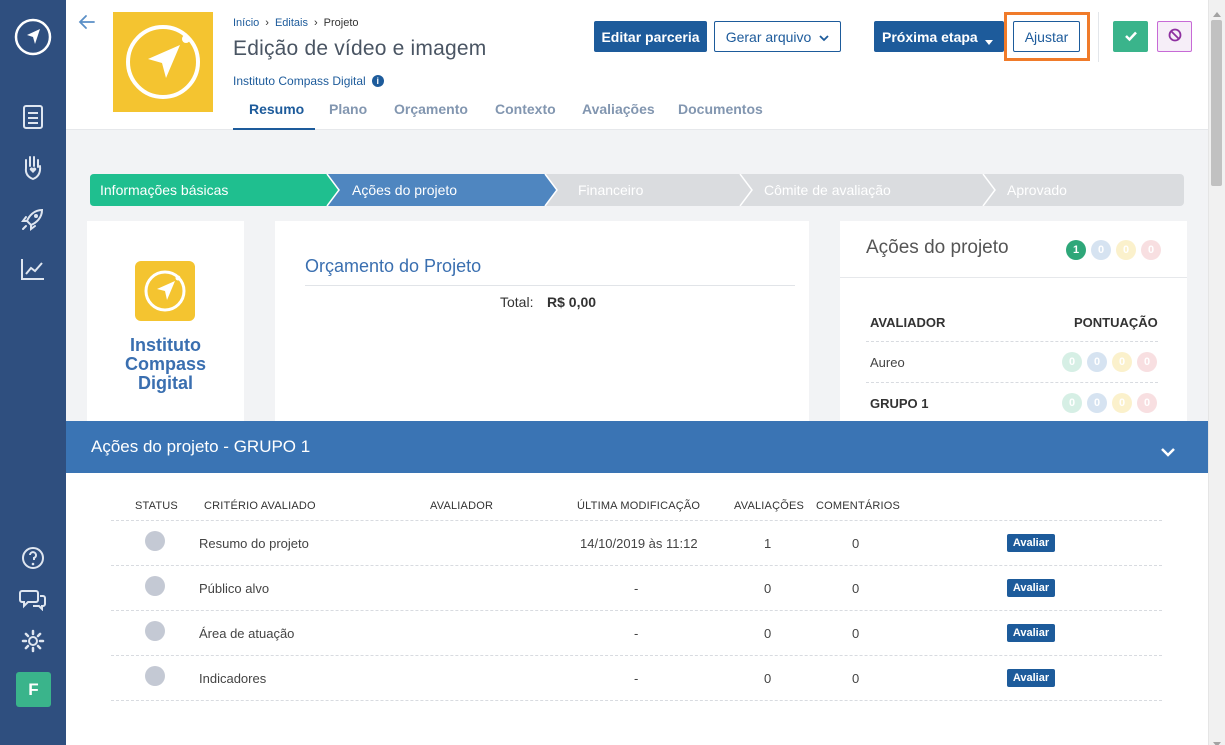  I want to click on evaluations-count: 1, so click(768, 543).